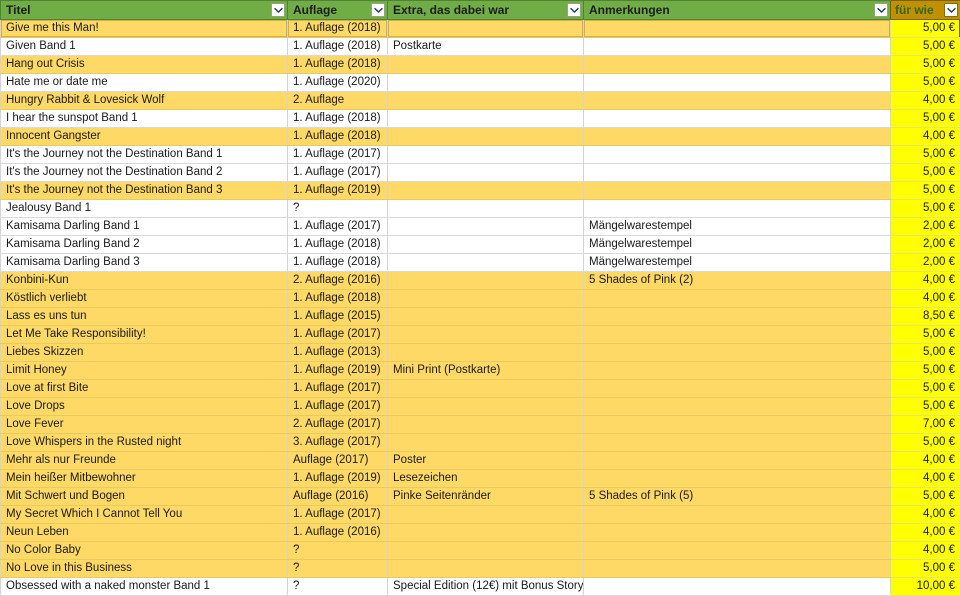  What do you see at coordinates (144, 137) in the screenshot?
I see `cell-titel: Innocent Gangster` at bounding box center [144, 137].